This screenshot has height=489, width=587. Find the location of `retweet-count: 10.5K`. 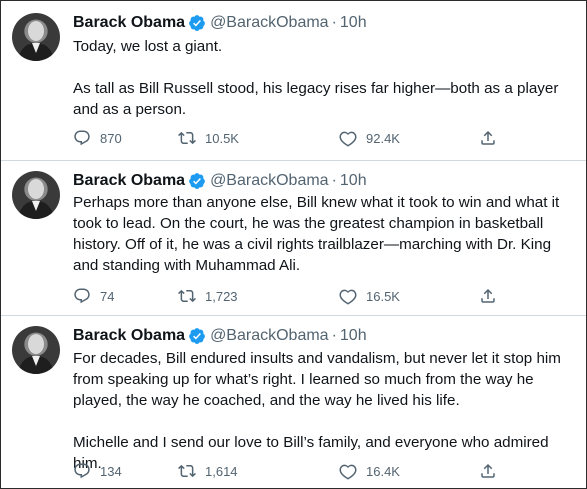

retweet-count: 10.5K is located at coordinates (222, 138).